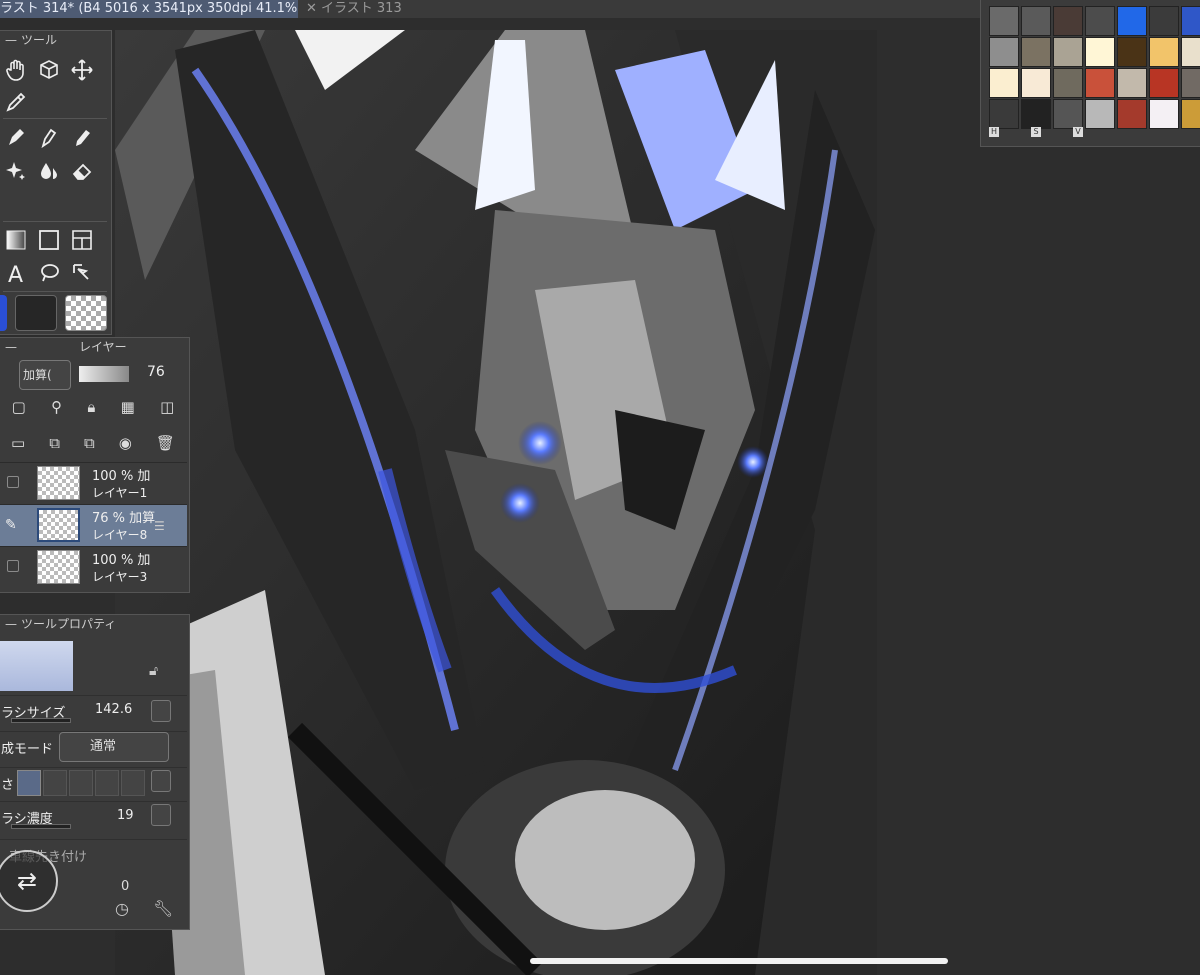  Describe the element at coordinates (48, 240) in the screenshot. I see `rectangle-icon` at that location.